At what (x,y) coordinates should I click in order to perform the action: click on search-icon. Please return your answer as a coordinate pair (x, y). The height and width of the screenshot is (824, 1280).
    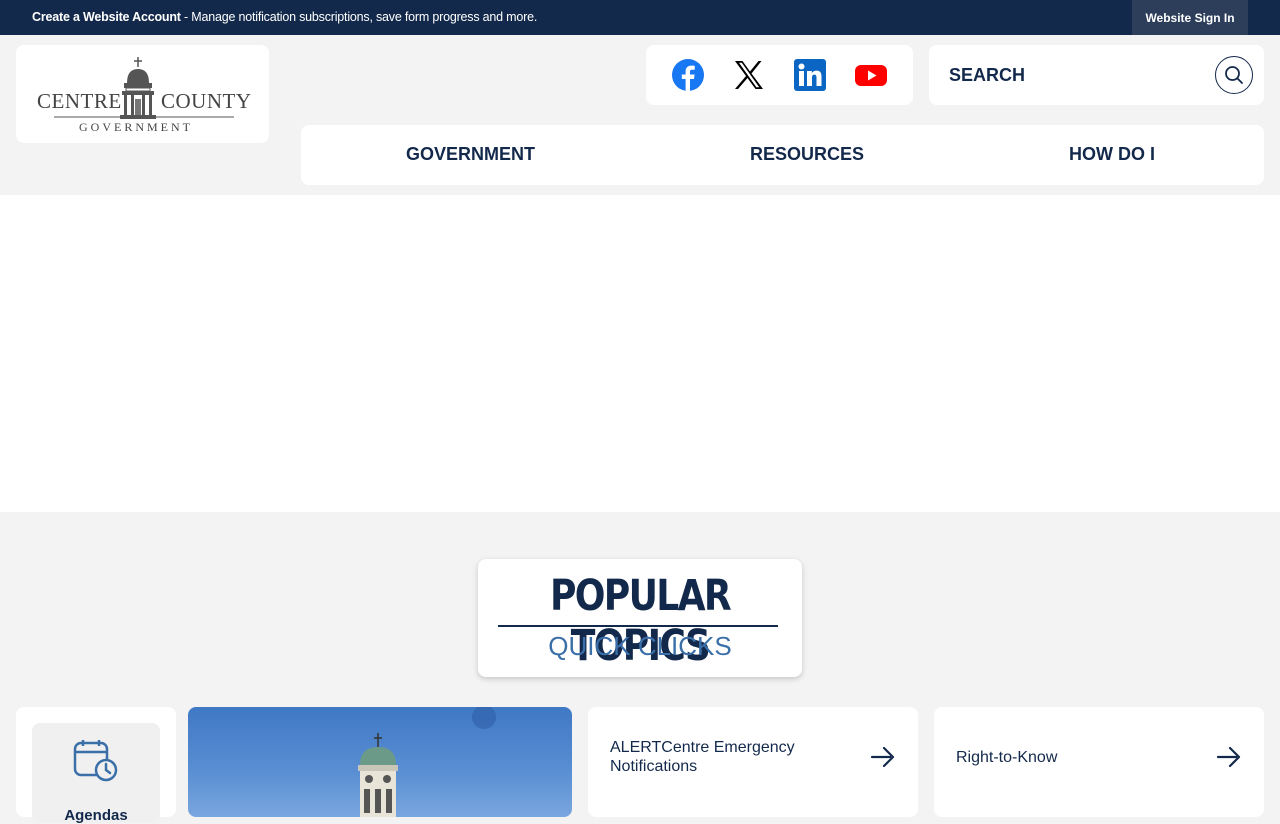
    Looking at the image, I should click on (1234, 75).